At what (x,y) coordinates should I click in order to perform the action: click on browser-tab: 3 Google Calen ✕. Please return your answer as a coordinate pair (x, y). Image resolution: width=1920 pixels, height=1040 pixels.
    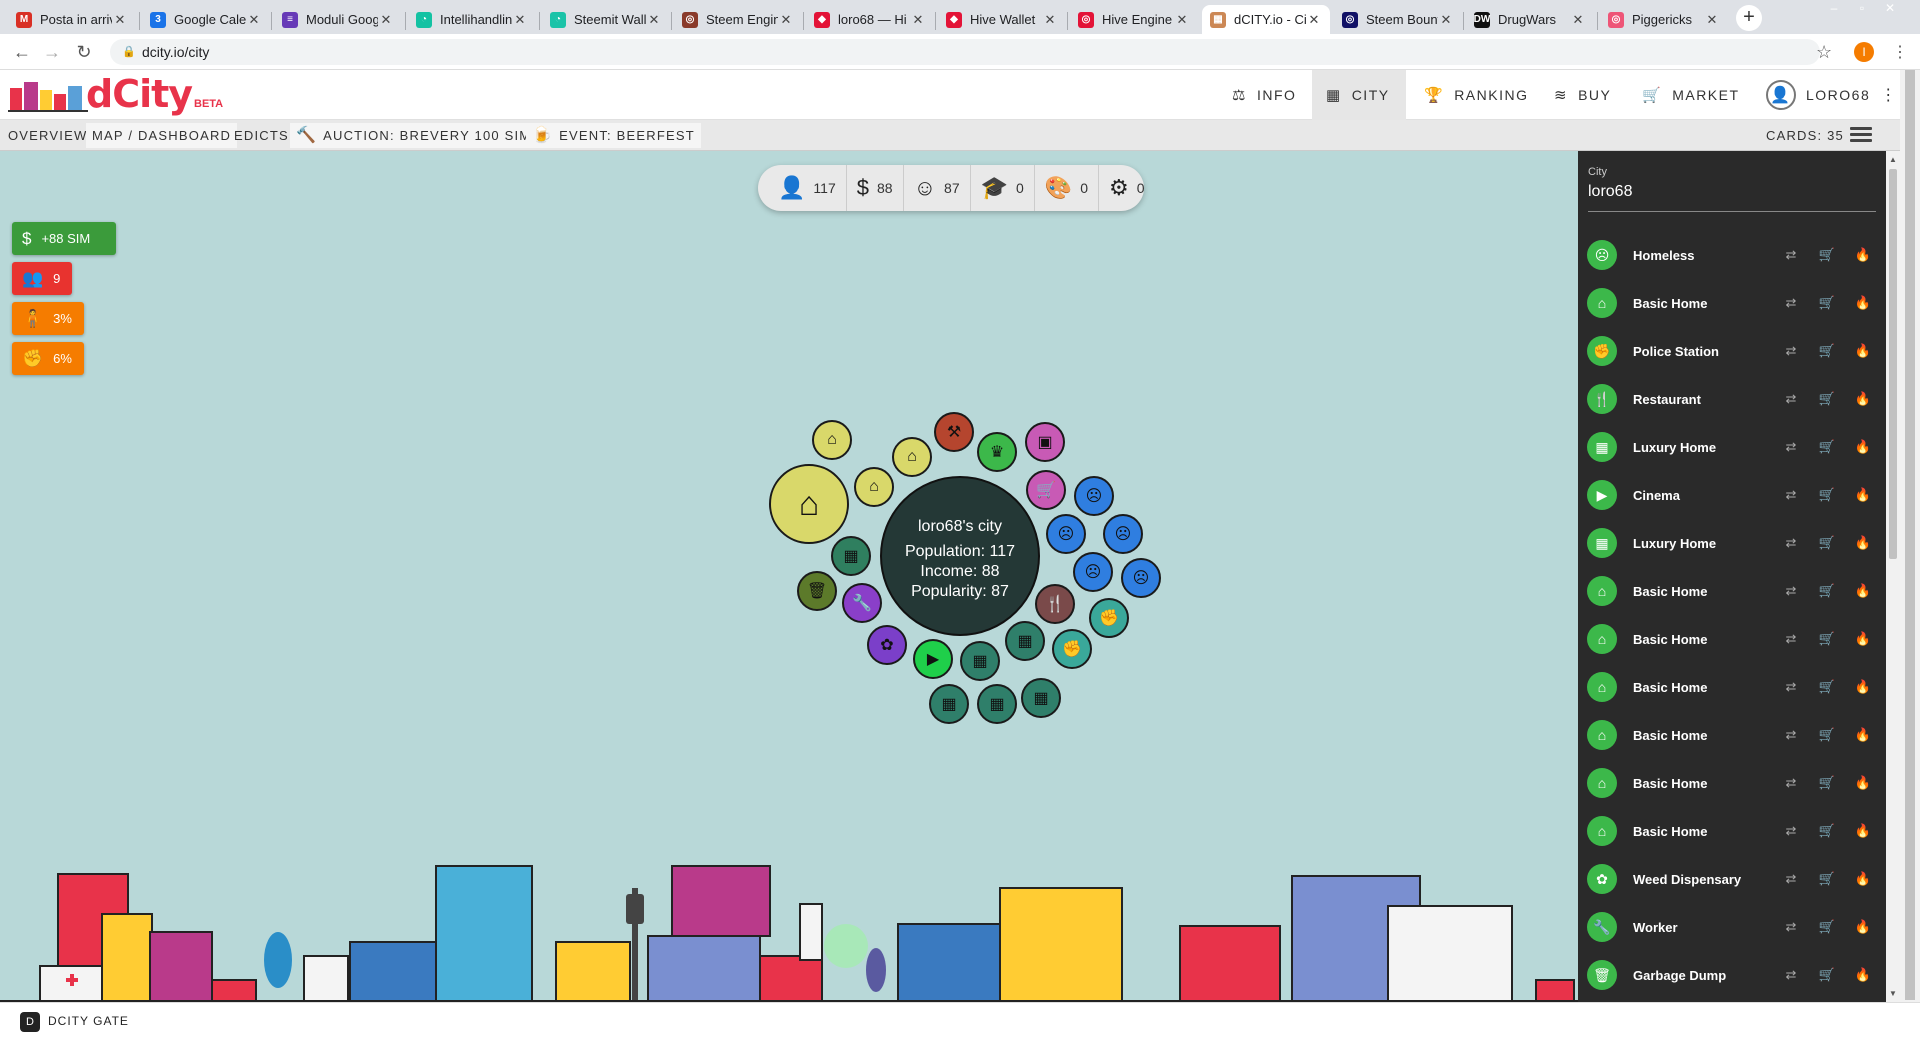
    Looking at the image, I should click on (206, 19).